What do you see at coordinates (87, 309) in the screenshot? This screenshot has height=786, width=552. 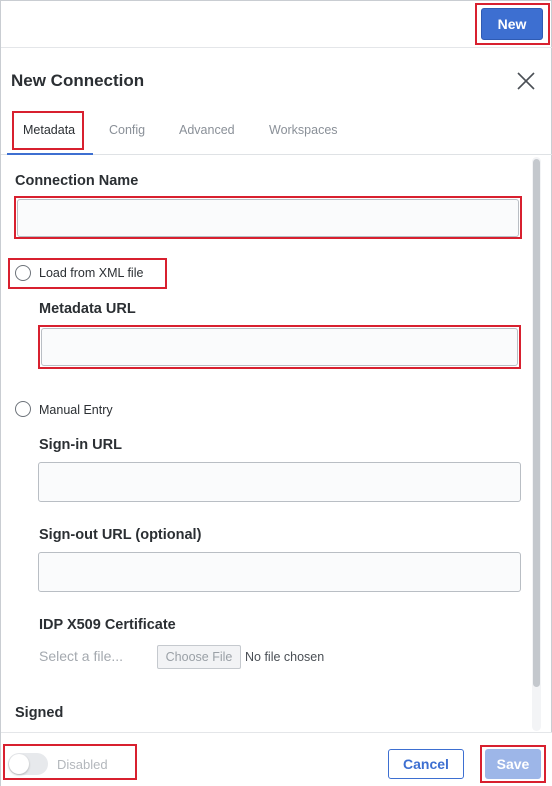 I see `metadata-url-label: Metadata URL` at bounding box center [87, 309].